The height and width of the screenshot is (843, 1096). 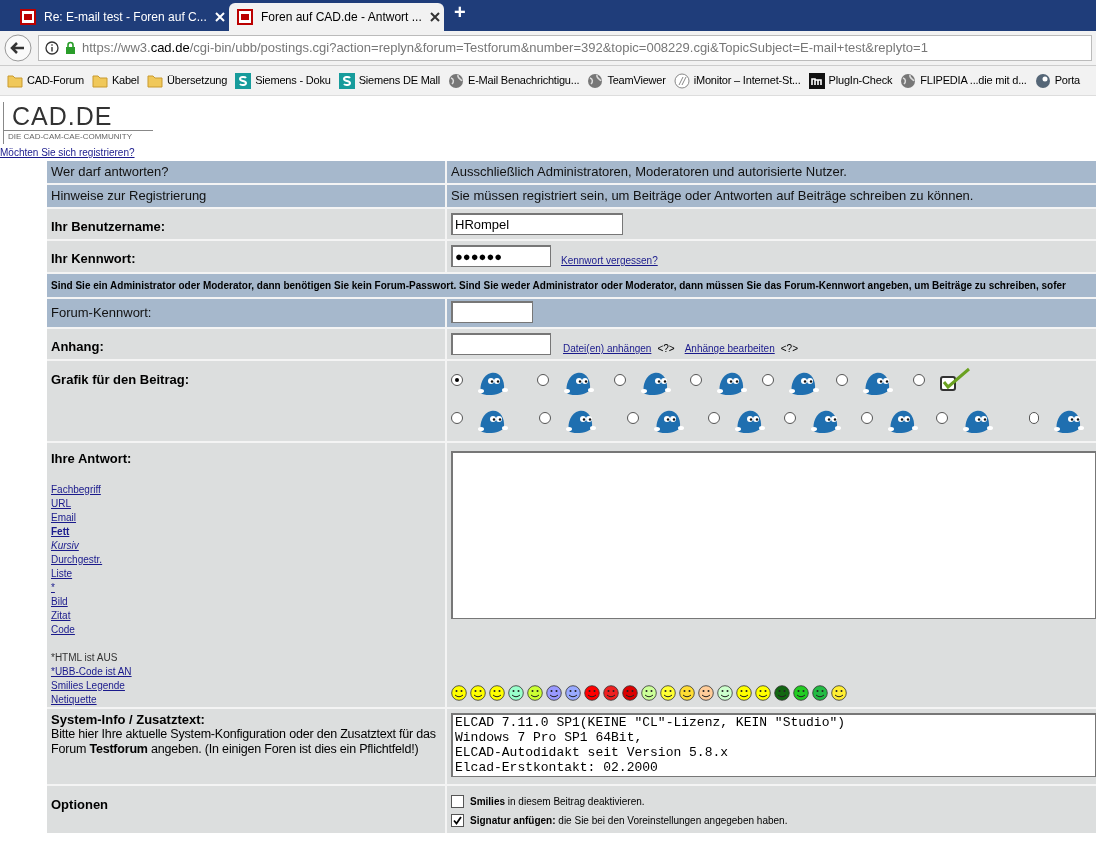 I want to click on forgot-password-link: Kennwort vergessen?, so click(x=609, y=260).